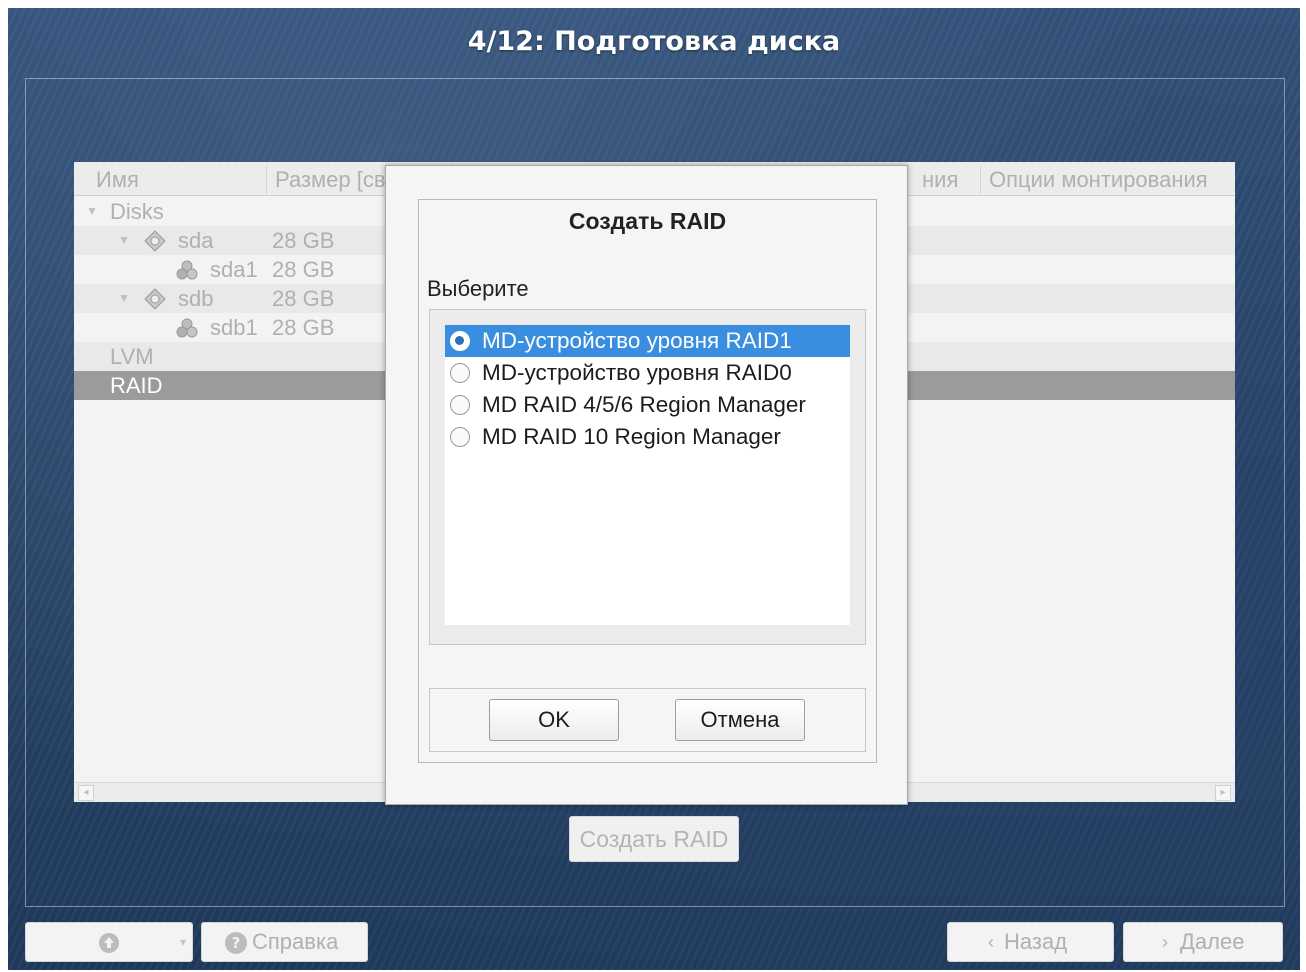  Describe the element at coordinates (460, 341) in the screenshot. I see `radio-button-checked` at that location.